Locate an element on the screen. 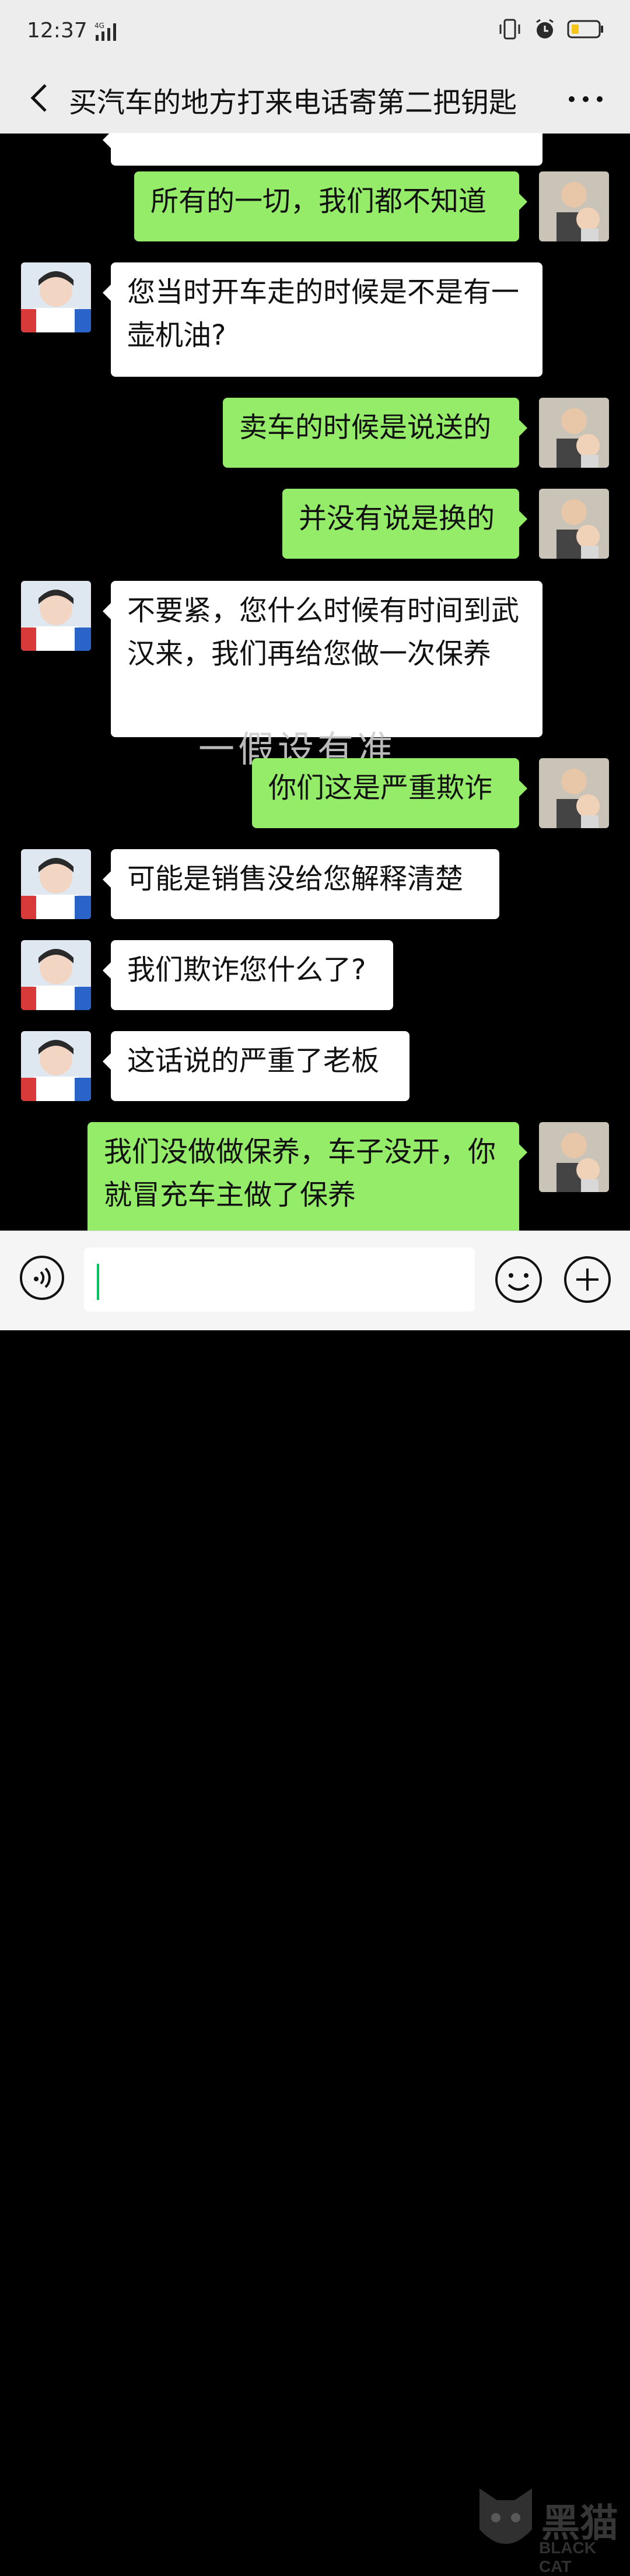 The width and height of the screenshot is (630, 2576). text-cursor is located at coordinates (98, 1282).